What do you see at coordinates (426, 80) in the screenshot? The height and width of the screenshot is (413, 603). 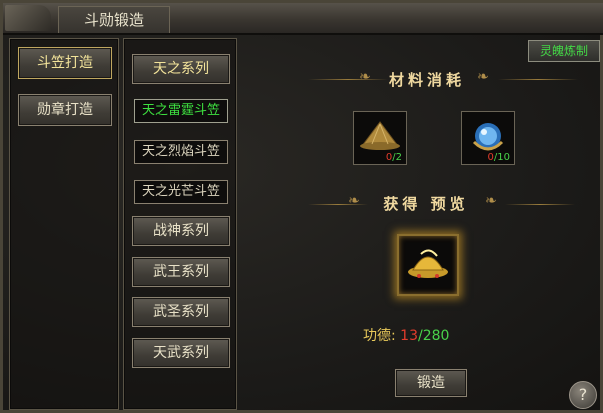 I see `materials-title: 材料消耗` at bounding box center [426, 80].